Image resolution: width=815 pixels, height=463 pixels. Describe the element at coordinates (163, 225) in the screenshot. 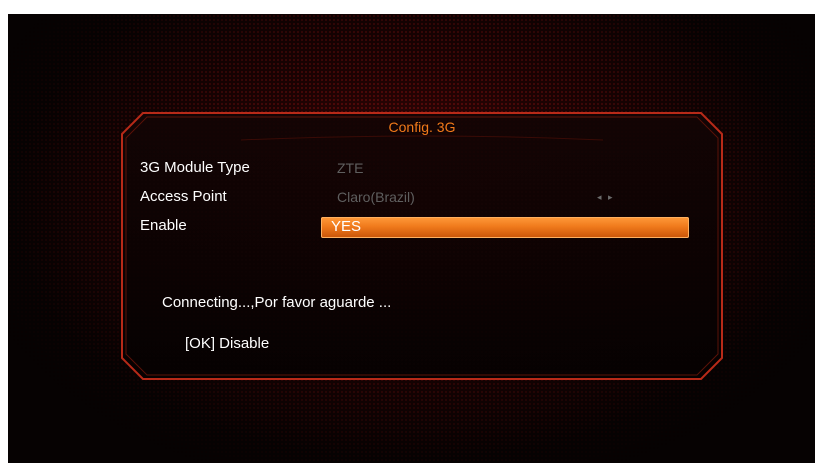

I see `enable-label: Enable` at that location.